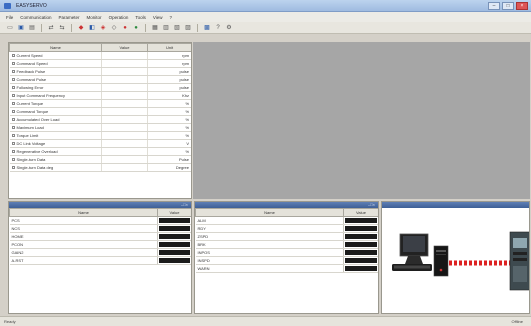 The image size is (531, 326). What do you see at coordinates (92, 28) in the screenshot?
I see `monitor-icon: ◧` at bounding box center [92, 28].